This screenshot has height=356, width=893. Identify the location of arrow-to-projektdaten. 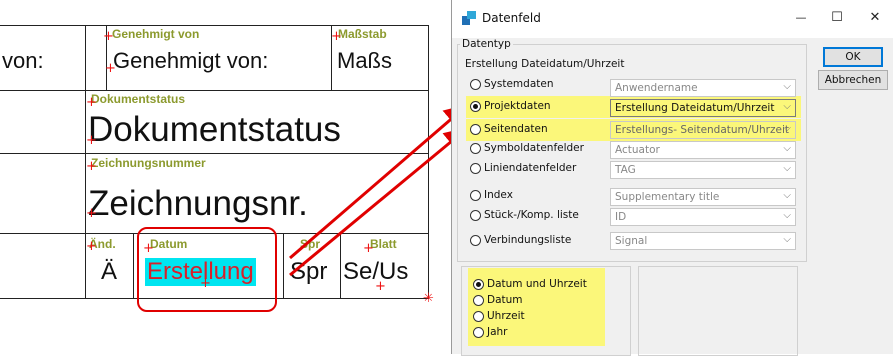
(379, 182).